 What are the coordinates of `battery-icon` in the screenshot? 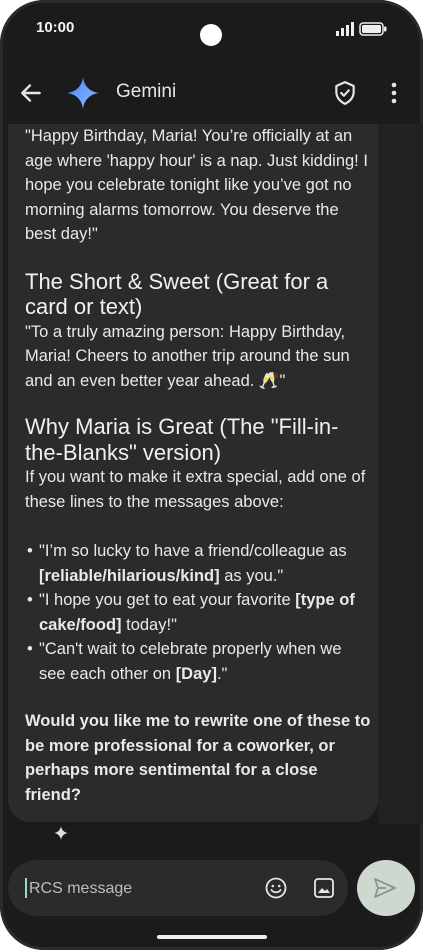 It's located at (373, 29).